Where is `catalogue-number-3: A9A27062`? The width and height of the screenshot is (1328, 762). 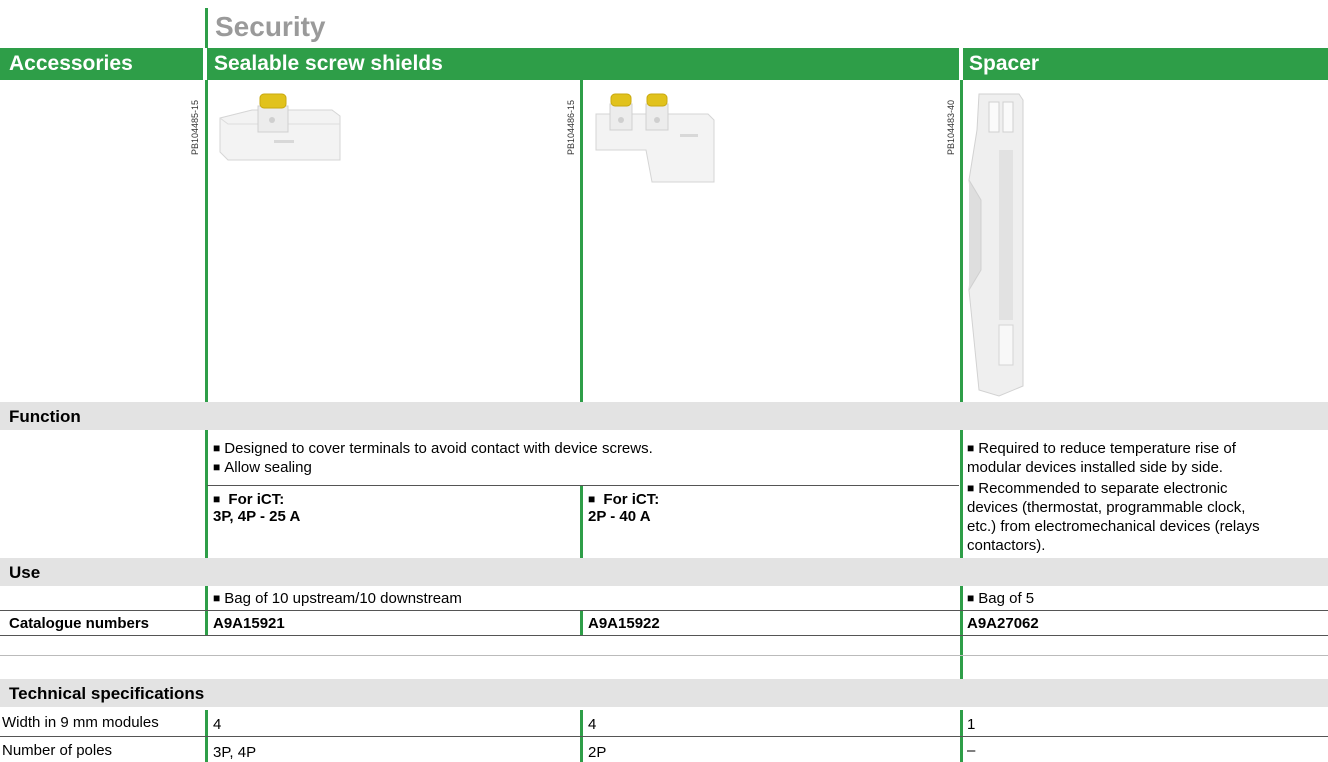 catalogue-number-3: A9A27062 is located at coordinates (1003, 623).